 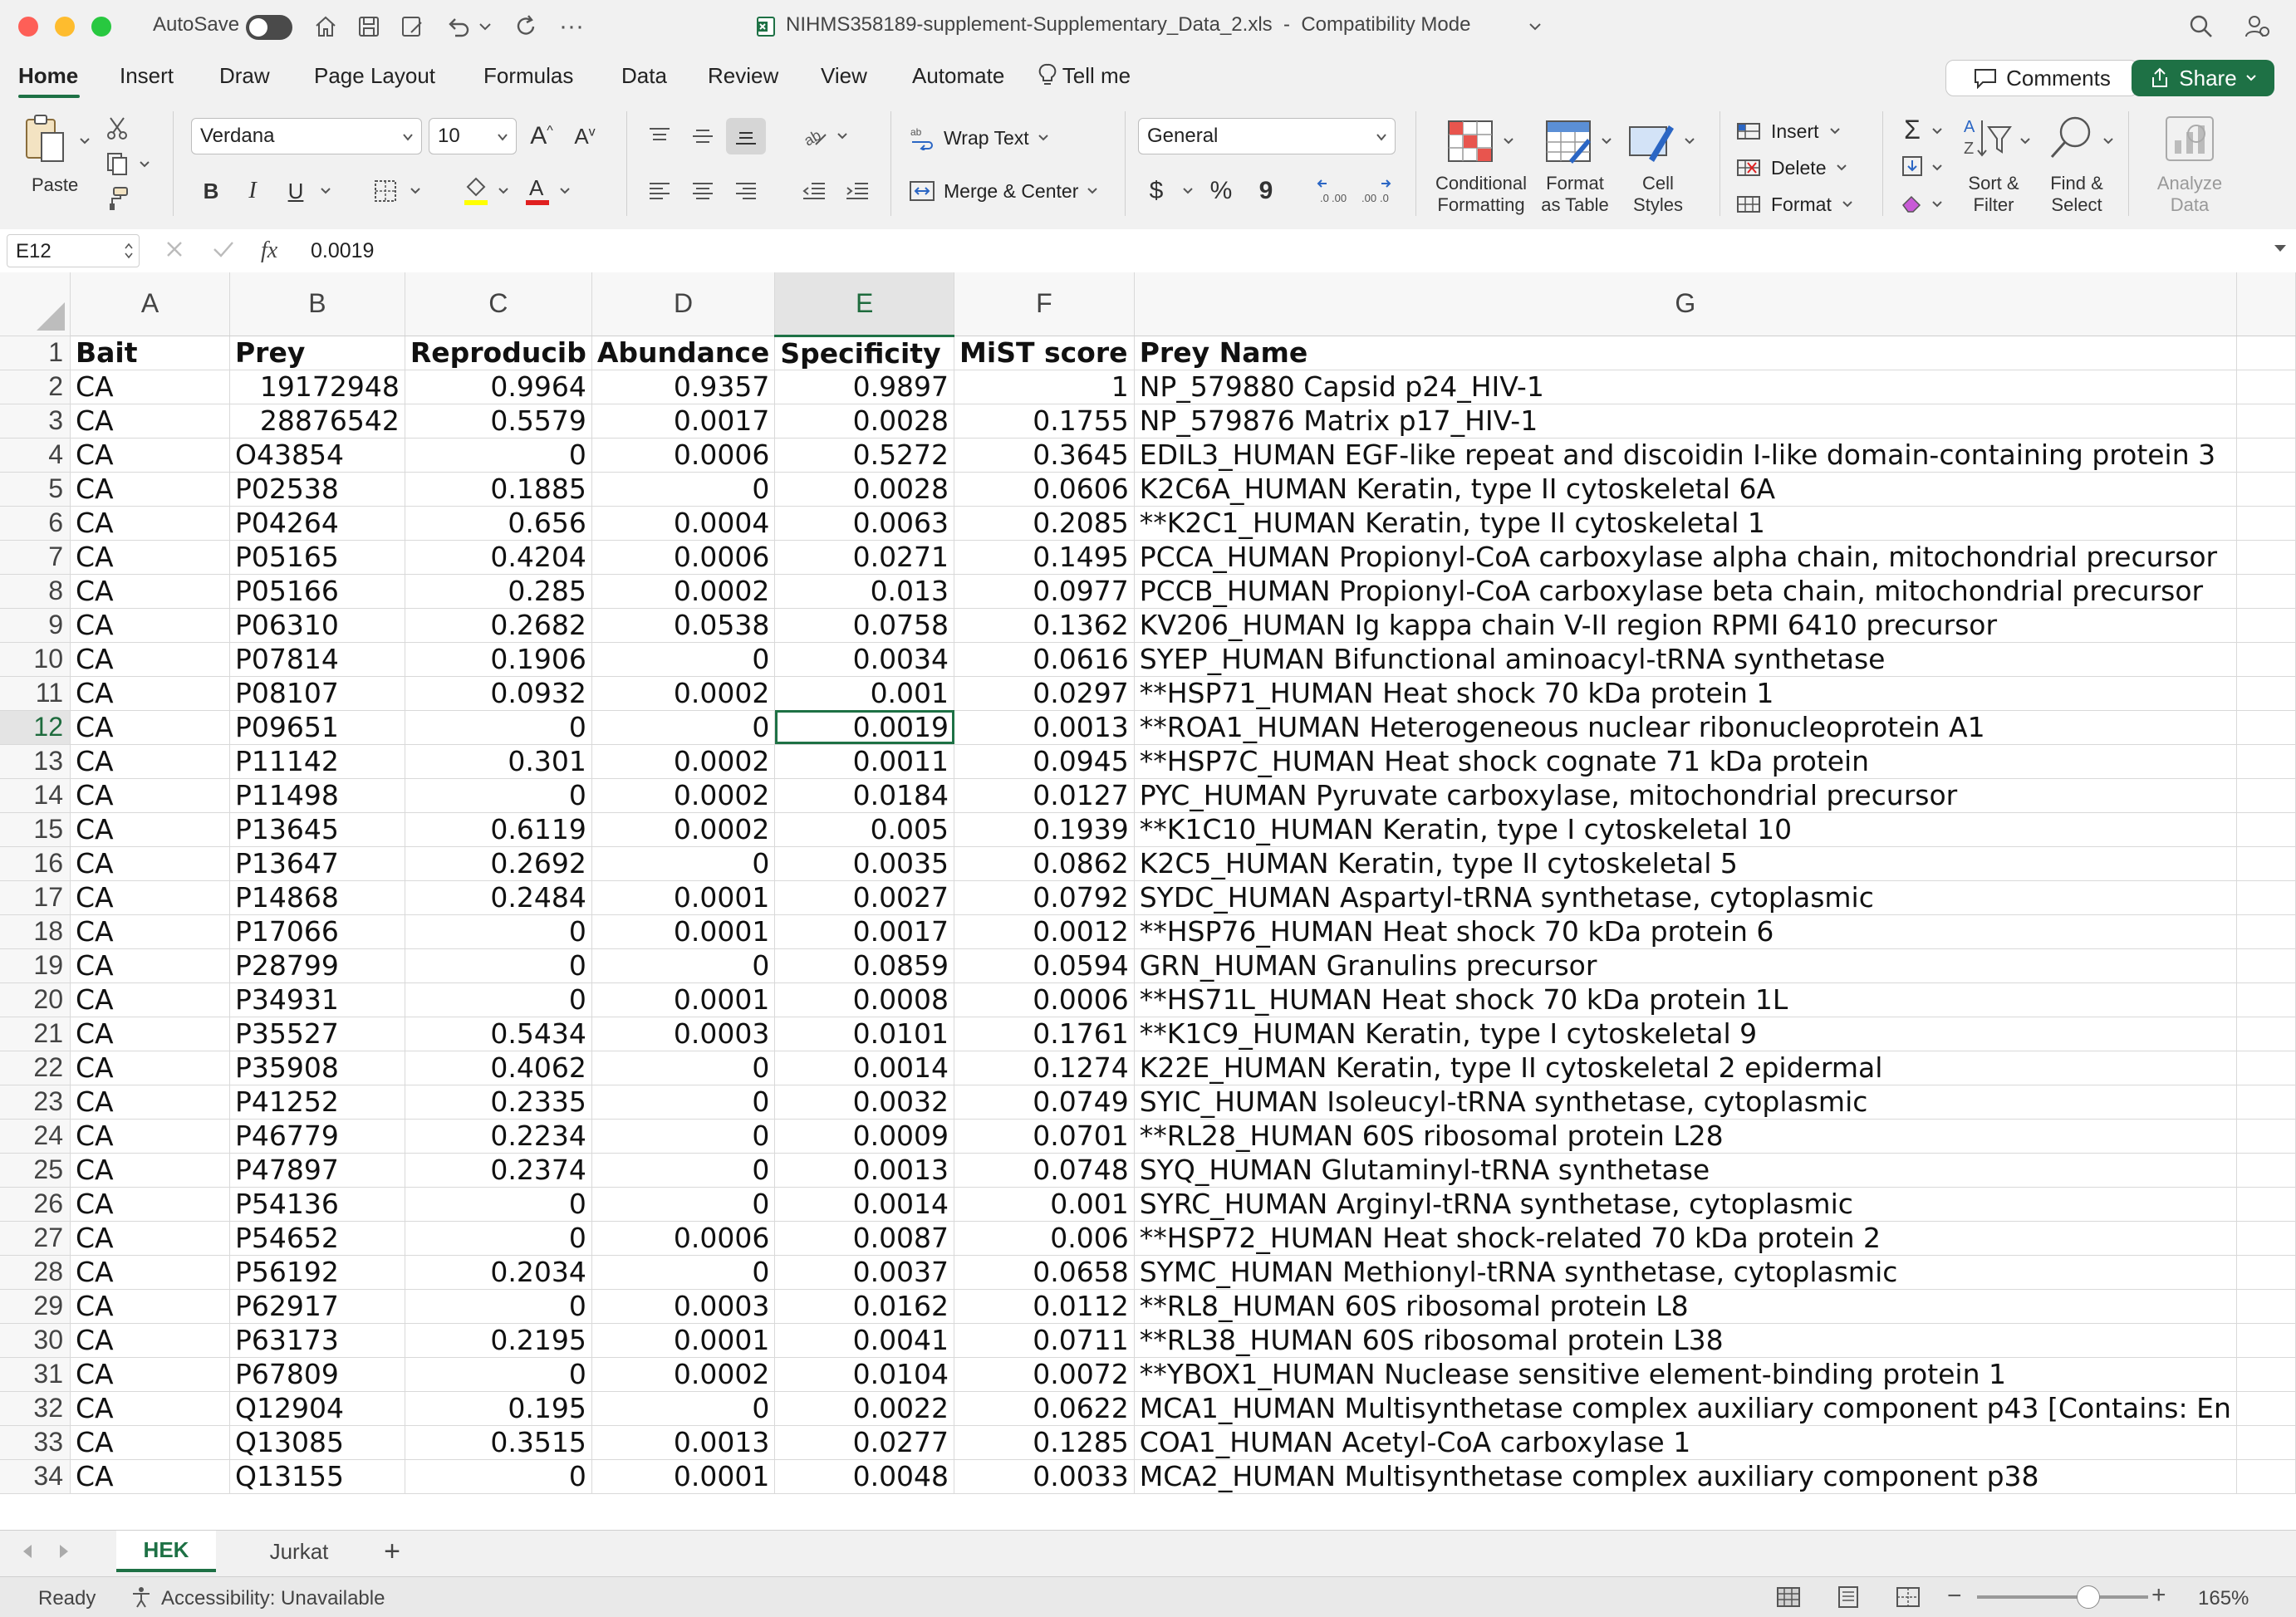 What do you see at coordinates (1685, 965) in the screenshot?
I see `cell-prey-name: GRN_HUMAN Granulins precursor` at bounding box center [1685, 965].